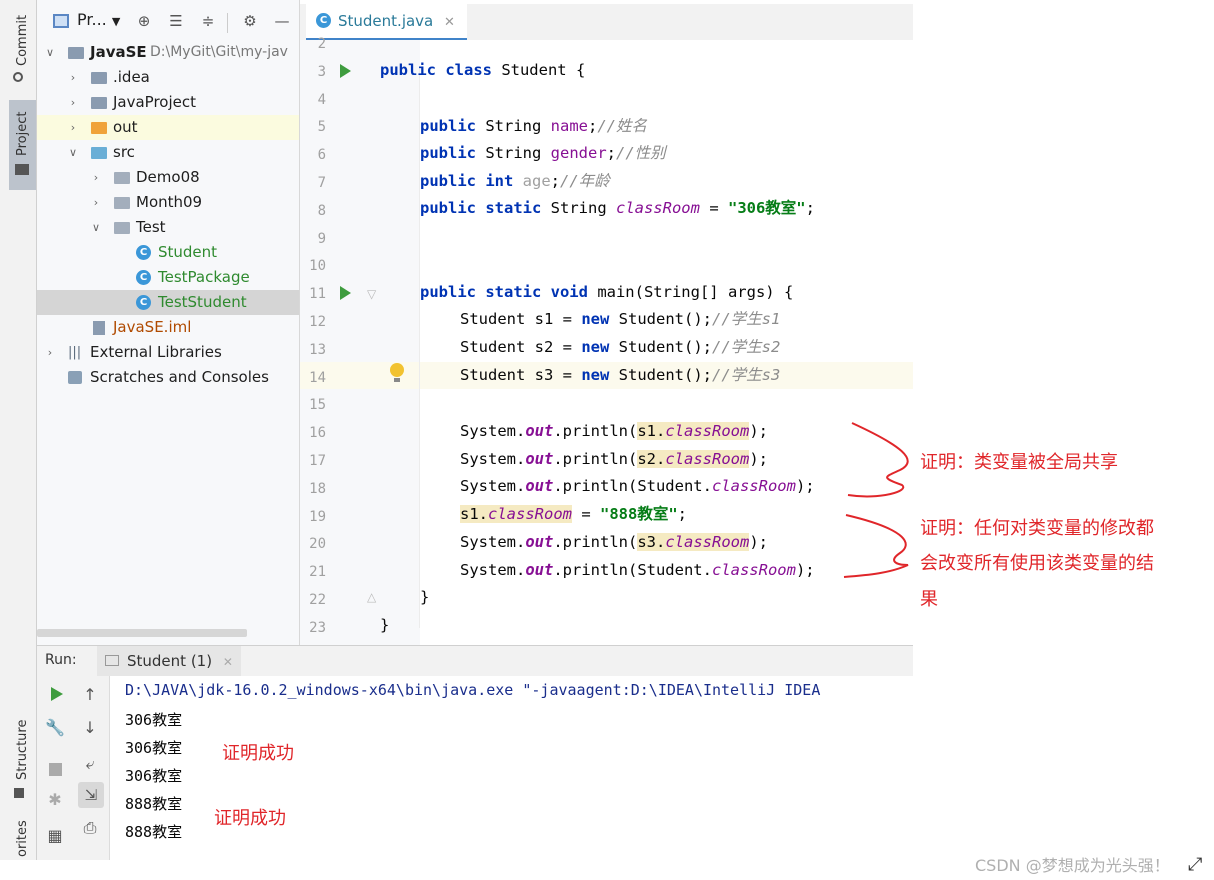 The image size is (1214, 880). I want to click on locate-icon: ⊕, so click(144, 21).